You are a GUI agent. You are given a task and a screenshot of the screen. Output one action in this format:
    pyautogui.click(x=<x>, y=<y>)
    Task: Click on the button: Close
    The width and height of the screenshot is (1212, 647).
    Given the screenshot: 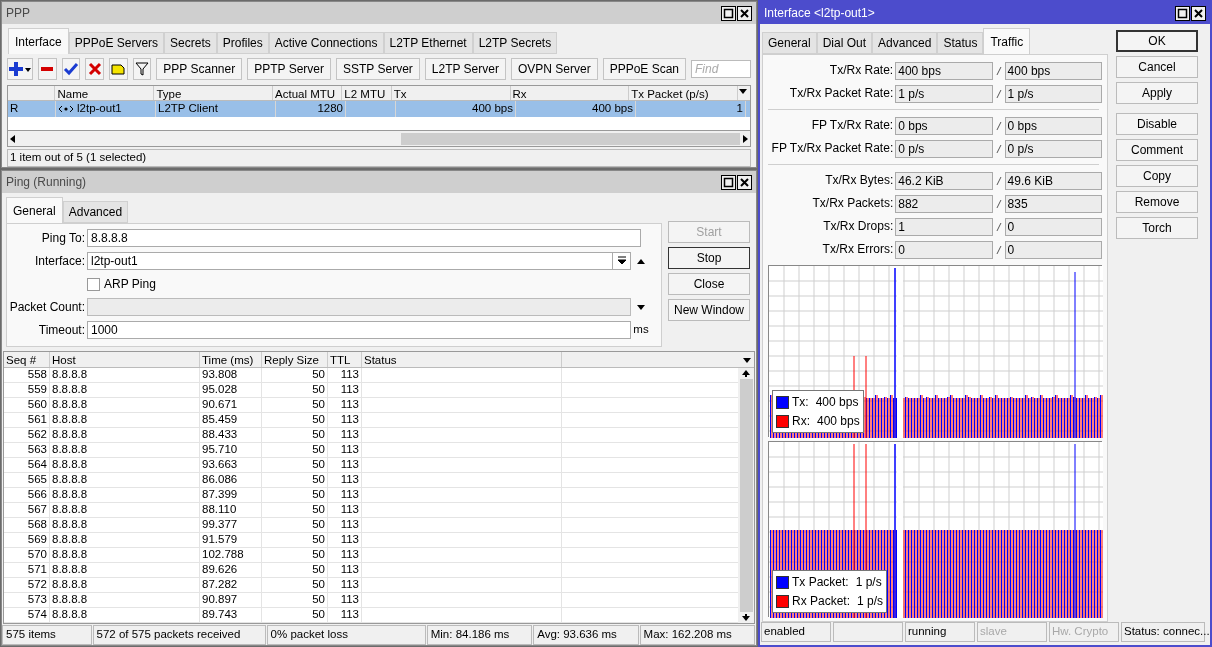 What is the action you would take?
    pyautogui.click(x=709, y=284)
    